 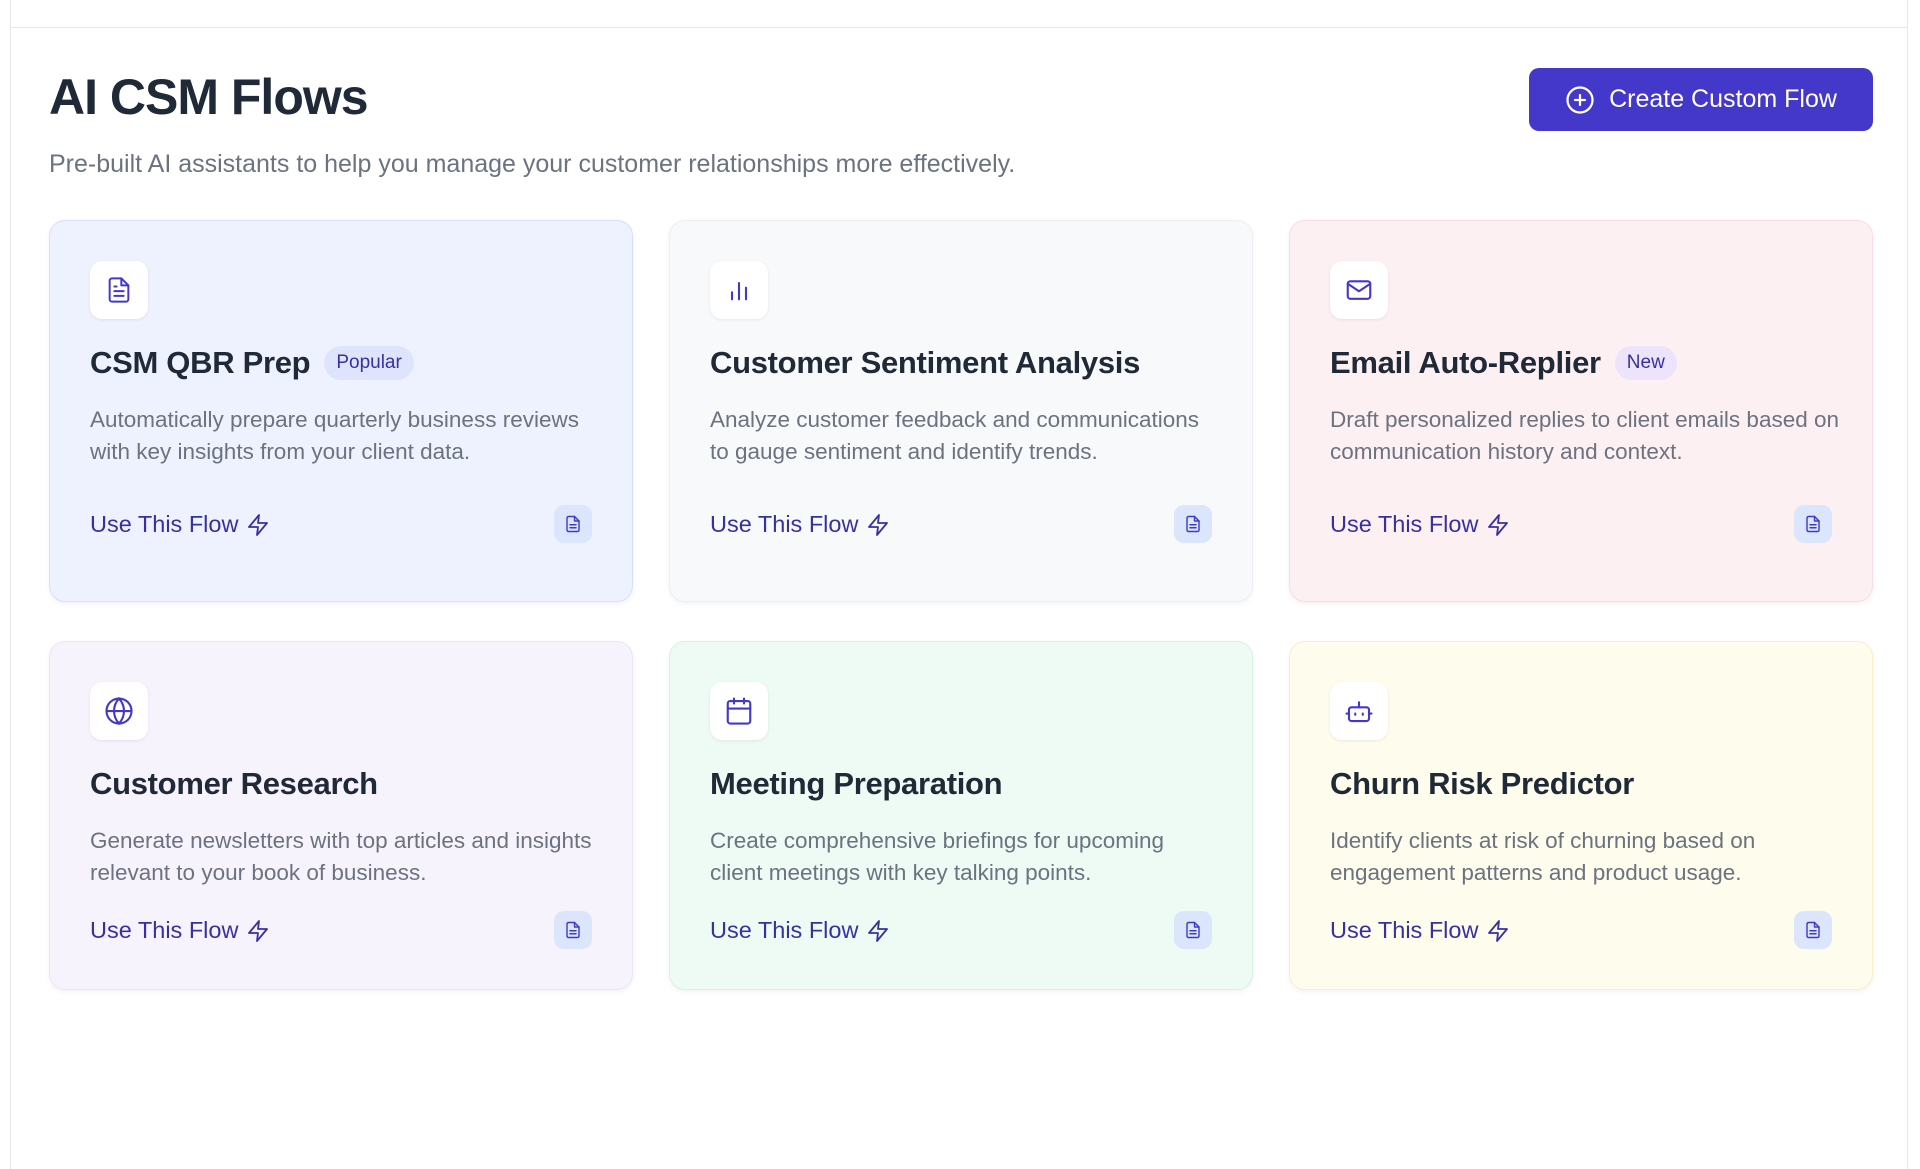 I want to click on bar-chart-icon, so click(x=739, y=290).